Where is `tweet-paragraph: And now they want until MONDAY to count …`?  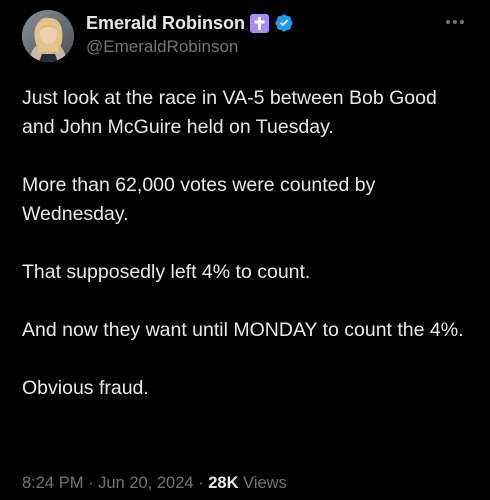 tweet-paragraph: And now they want until MONDAY to count … is located at coordinates (243, 330).